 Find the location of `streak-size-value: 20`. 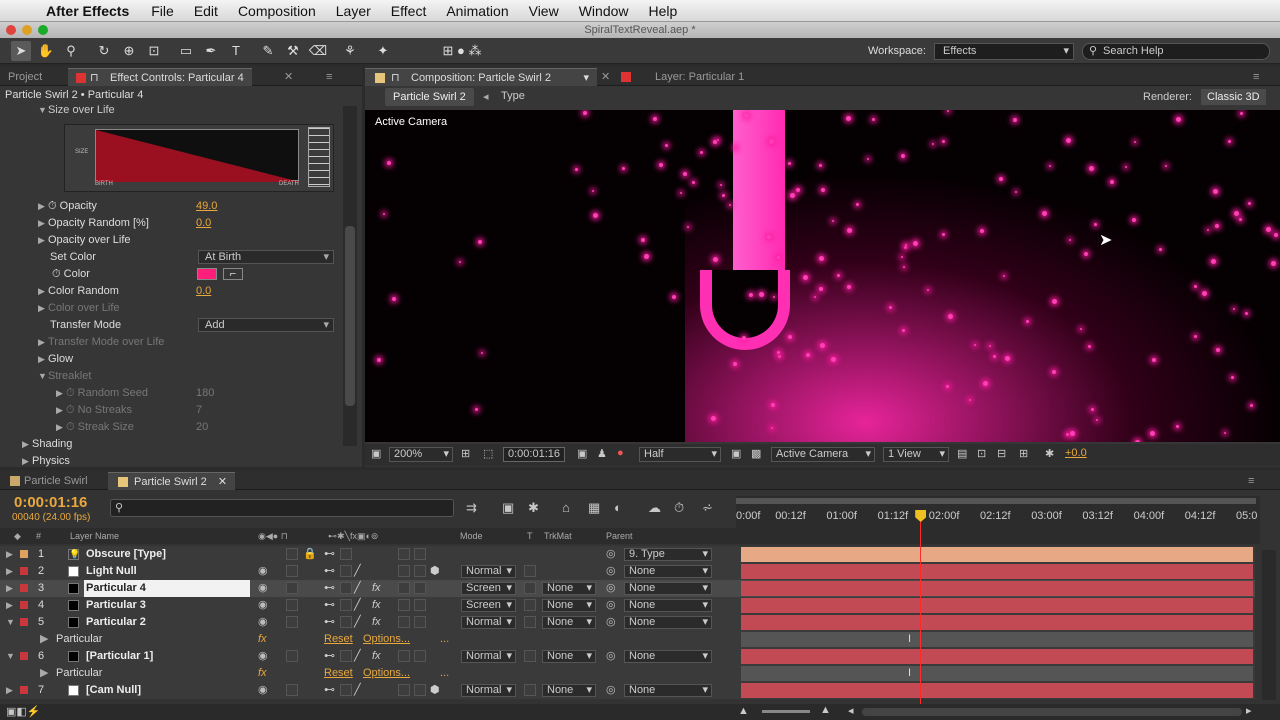

streak-size-value: 20 is located at coordinates (202, 427).